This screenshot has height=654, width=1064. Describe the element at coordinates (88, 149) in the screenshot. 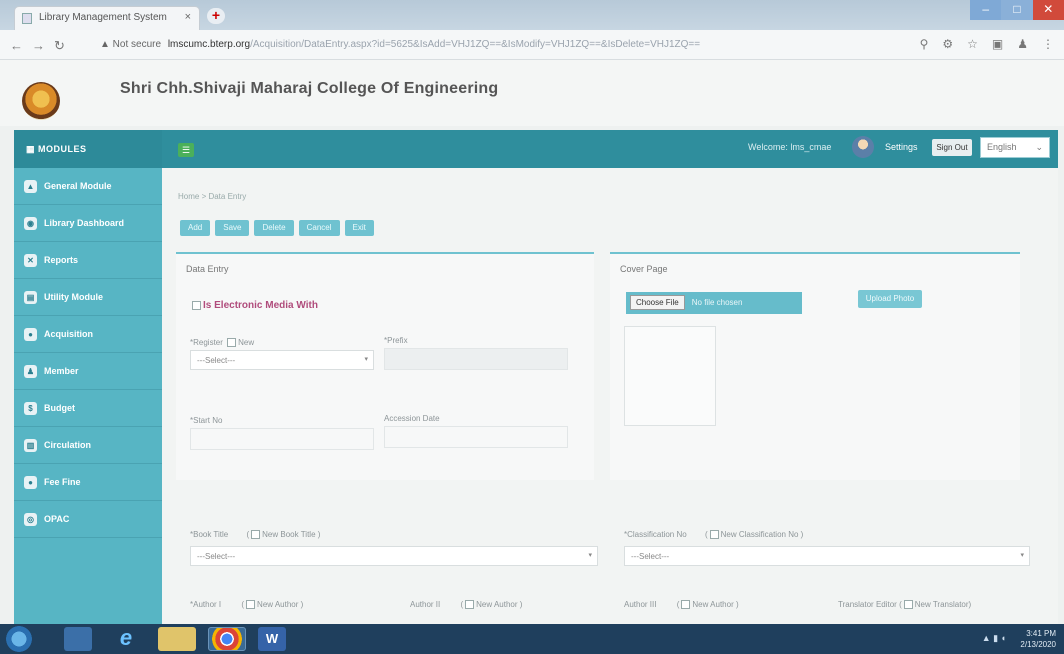

I see `modules-heading: ▦ MODULES` at that location.